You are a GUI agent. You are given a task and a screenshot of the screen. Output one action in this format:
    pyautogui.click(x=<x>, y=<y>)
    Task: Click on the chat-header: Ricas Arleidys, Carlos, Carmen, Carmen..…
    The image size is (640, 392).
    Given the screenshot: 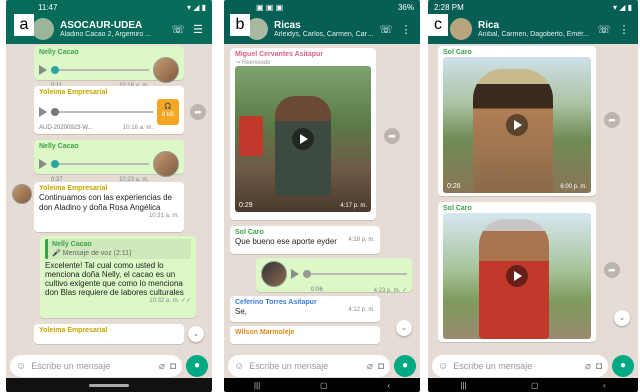 What is the action you would take?
    pyautogui.click(x=322, y=29)
    